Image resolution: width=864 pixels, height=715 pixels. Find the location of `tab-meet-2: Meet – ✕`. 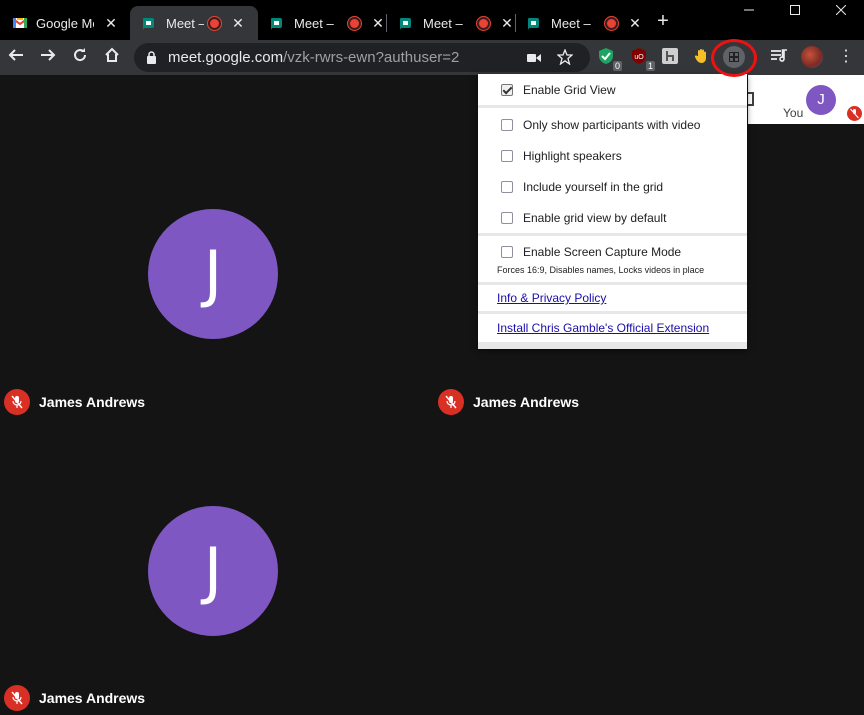

tab-meet-2: Meet – ✕ is located at coordinates (322, 23).